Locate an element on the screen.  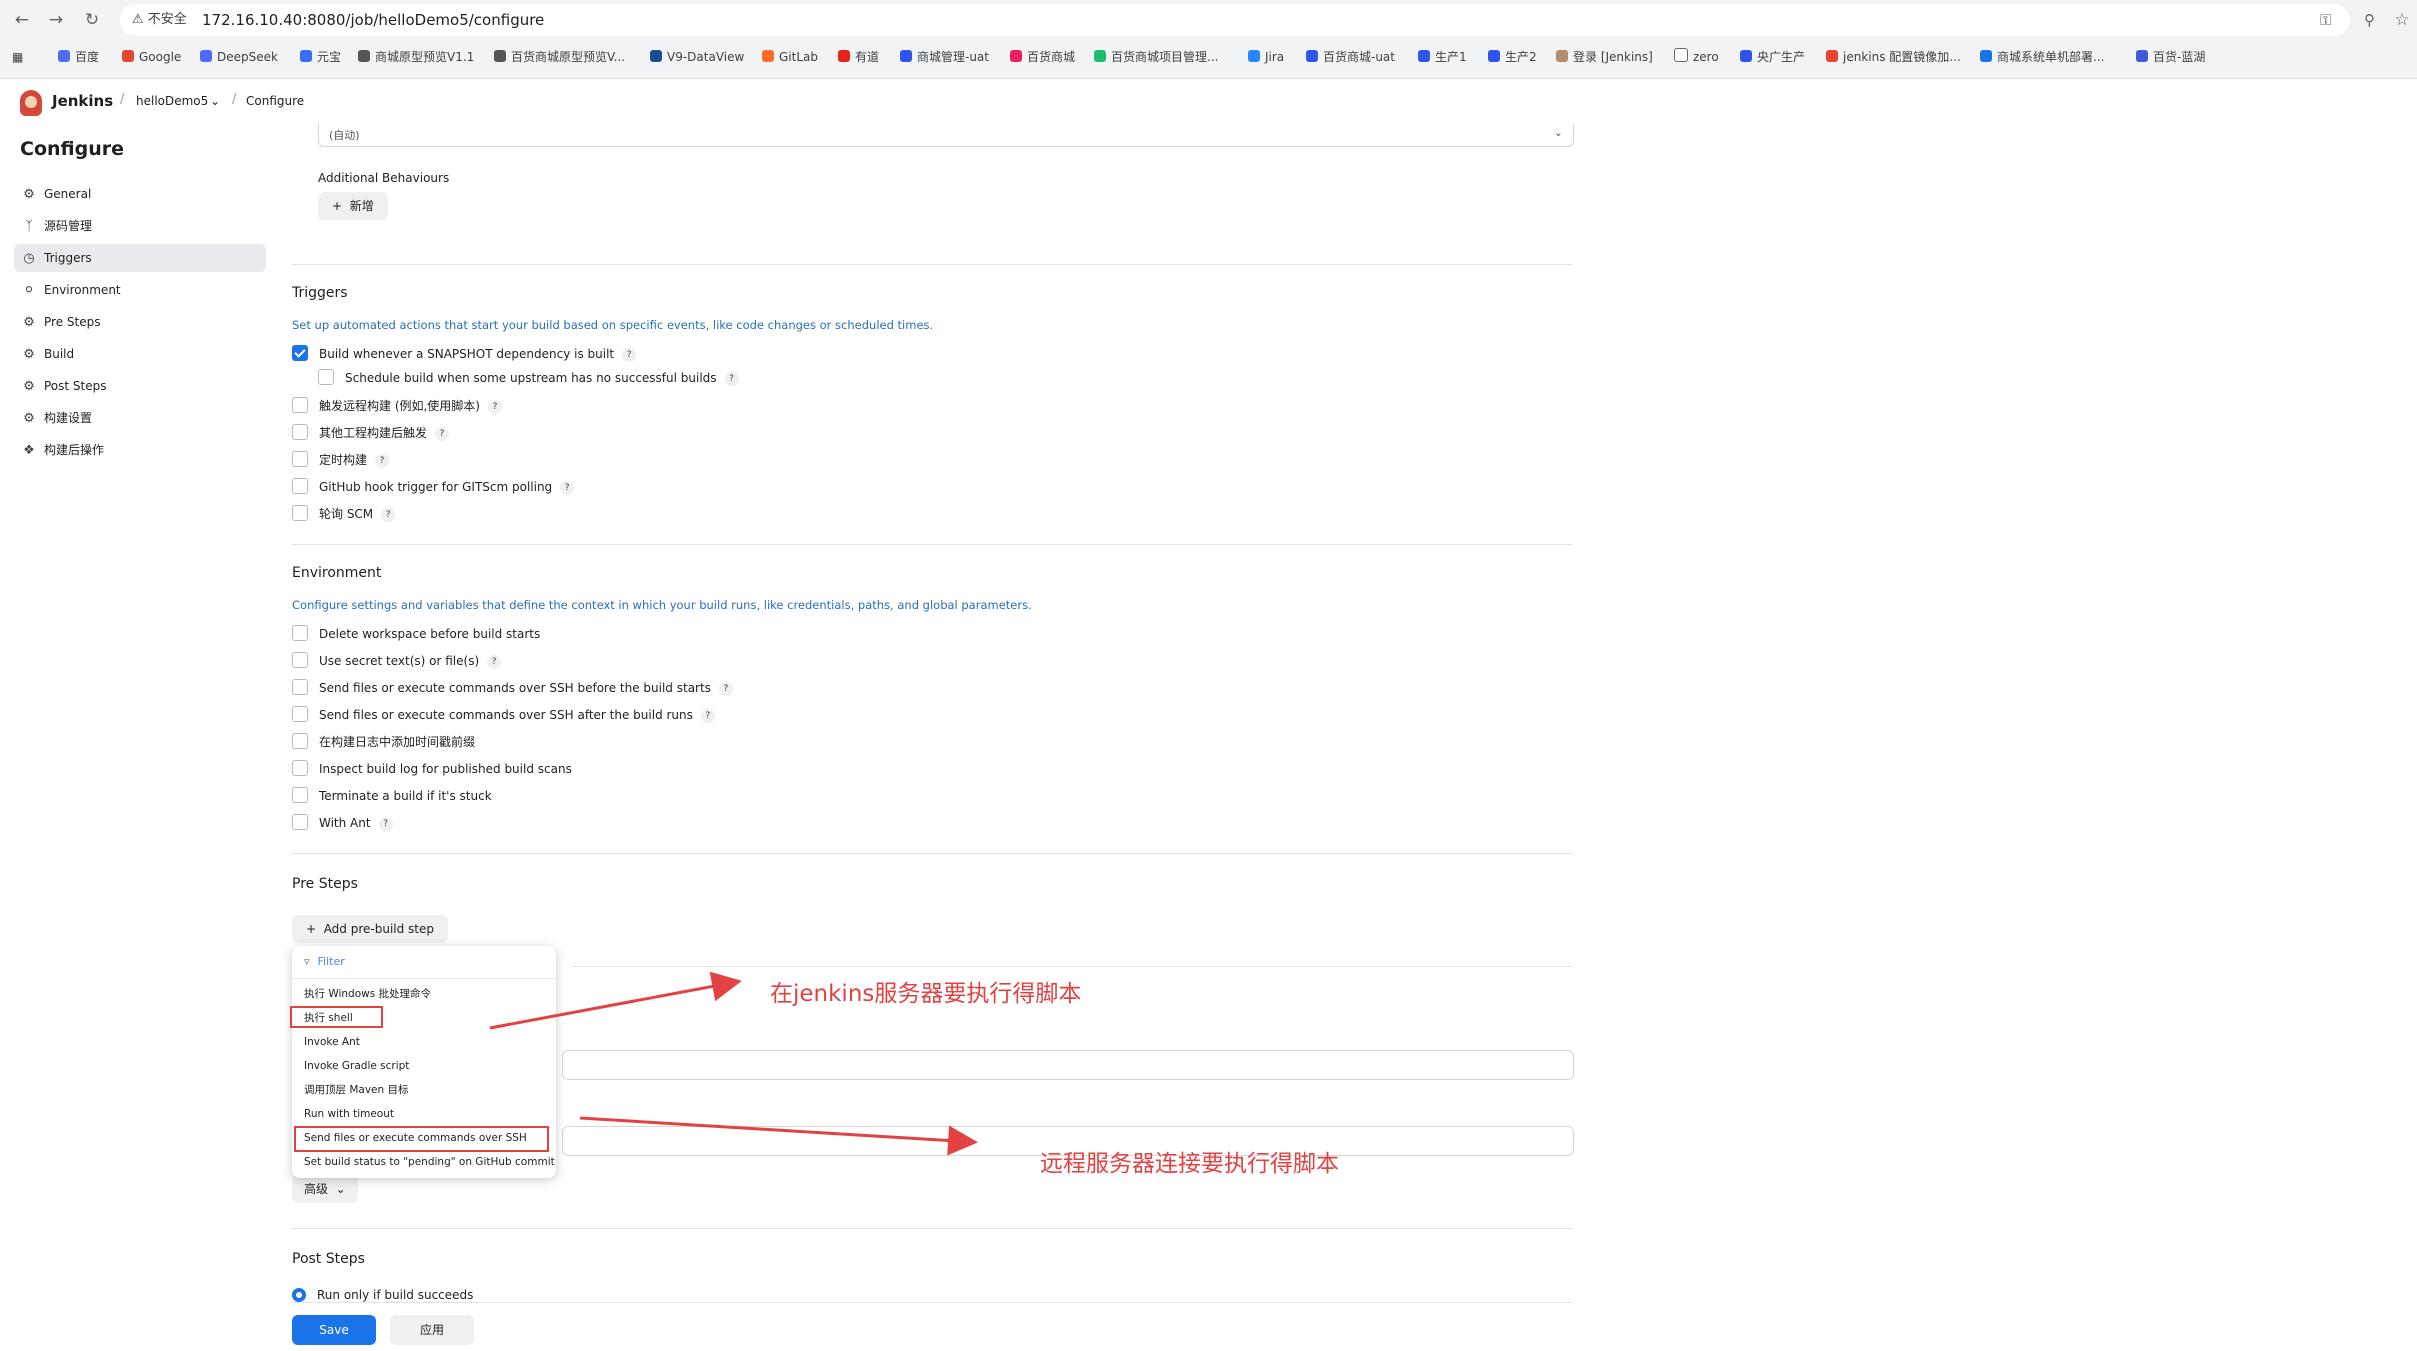
annotation-ssh: 远程服务器连接要执行得脚本 is located at coordinates (1189, 1164).